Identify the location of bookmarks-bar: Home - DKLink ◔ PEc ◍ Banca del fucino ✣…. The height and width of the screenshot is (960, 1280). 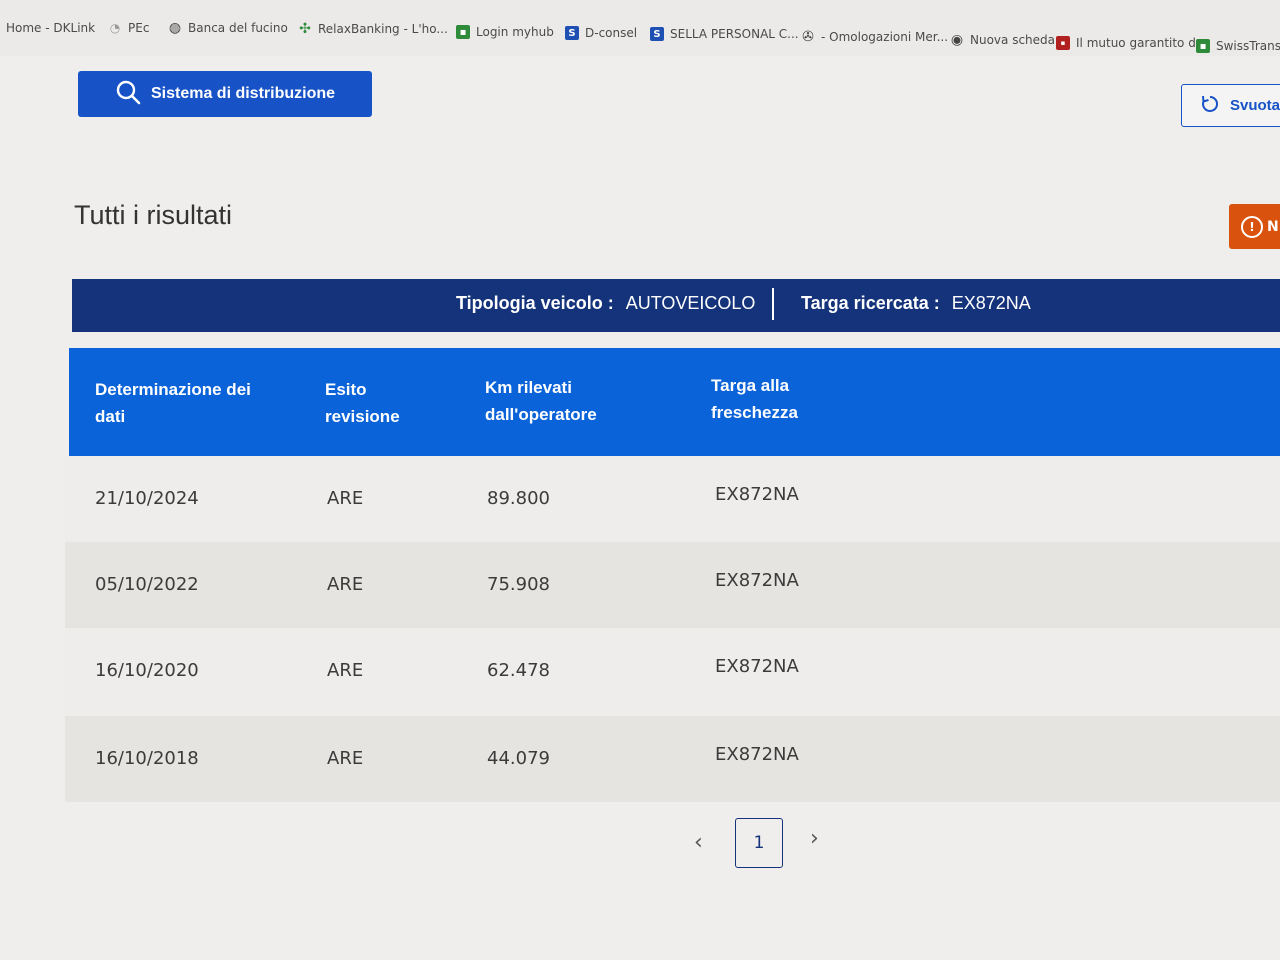
(640, 28).